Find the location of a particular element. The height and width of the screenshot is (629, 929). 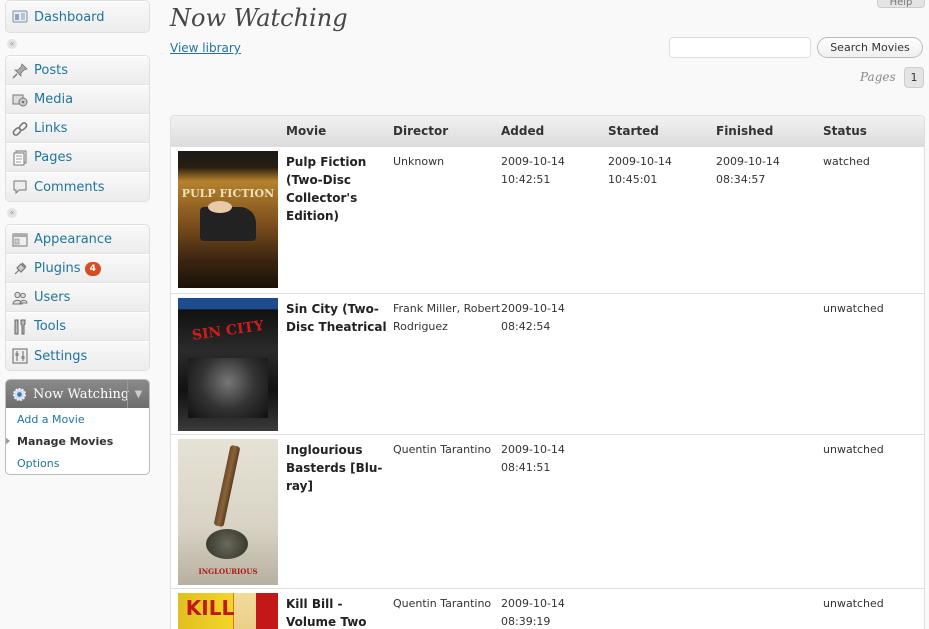

menu-label-links: Links is located at coordinates (51, 128).